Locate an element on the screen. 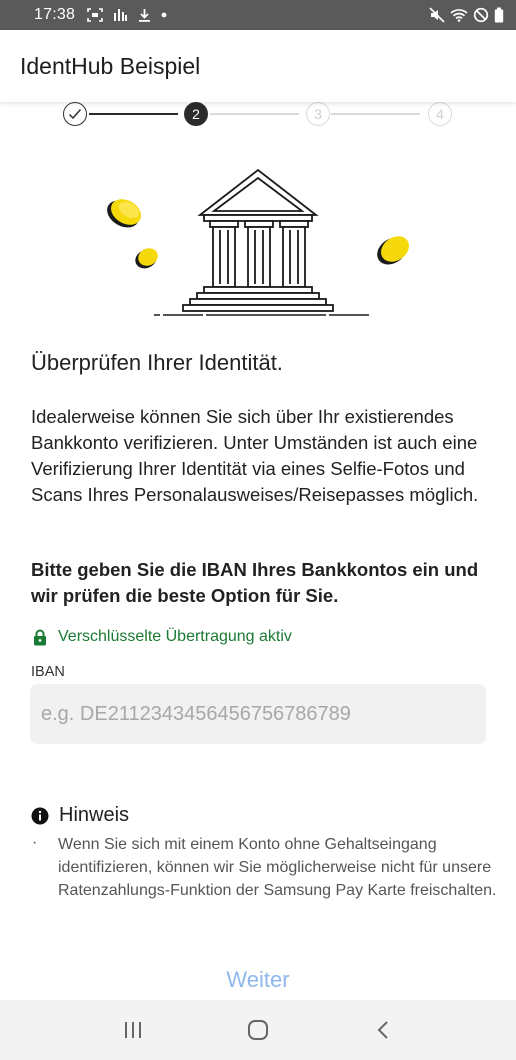 Image resolution: width=516 pixels, height=1060 pixels. system-nav-bar is located at coordinates (258, 1030).